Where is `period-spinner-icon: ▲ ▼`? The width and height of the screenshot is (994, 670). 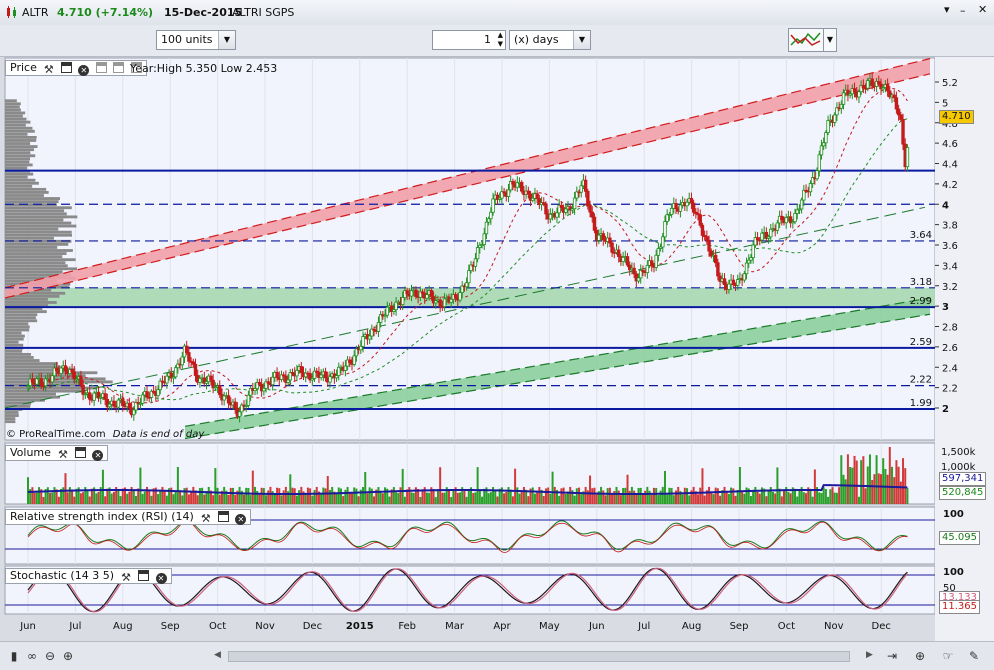
period-spinner-icon: ▲ ▼ is located at coordinates (500, 40).